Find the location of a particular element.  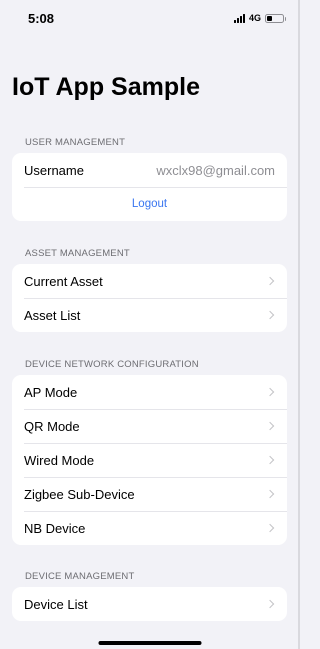

page-title: IoT App Sample is located at coordinates (106, 87).